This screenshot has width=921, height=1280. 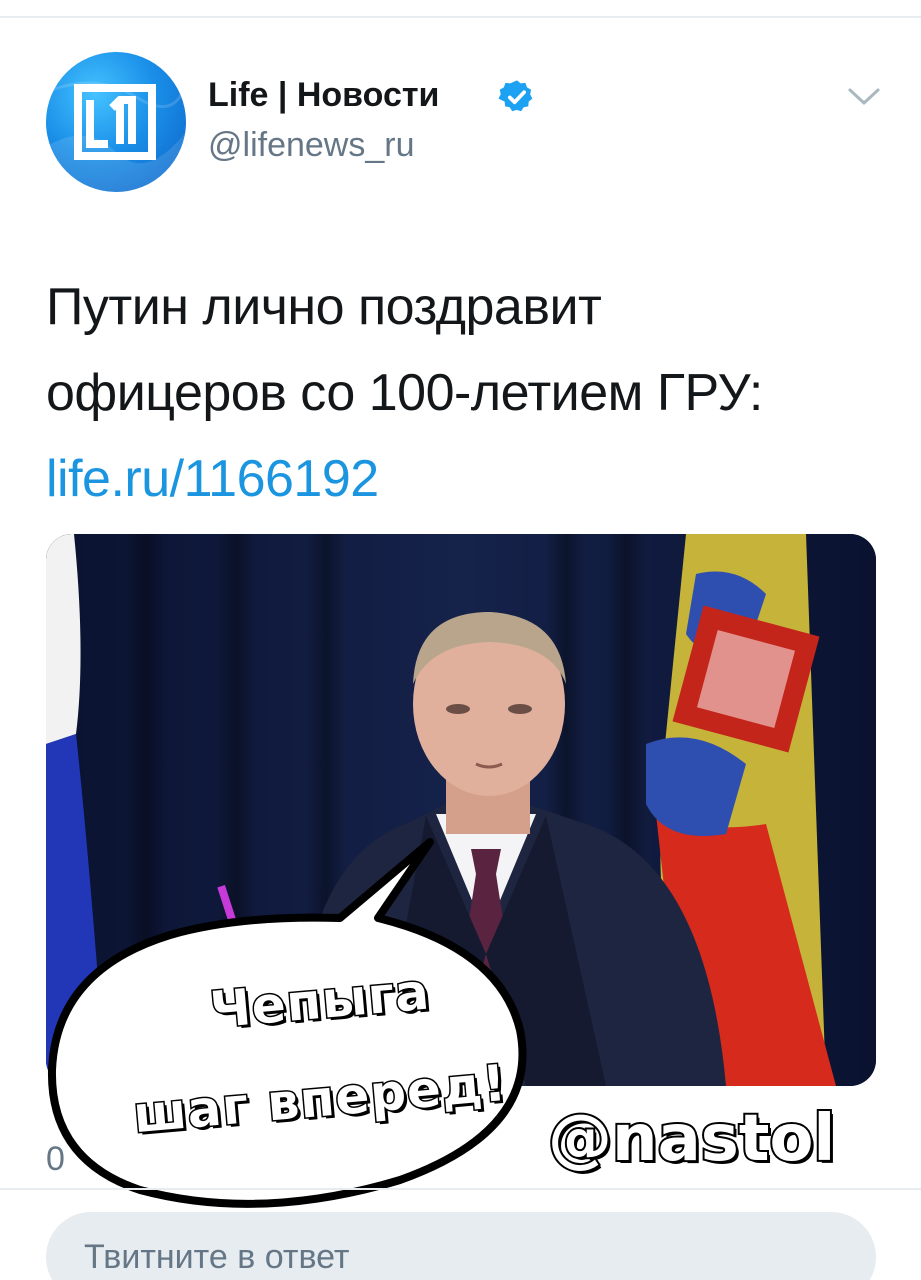 What do you see at coordinates (324, 307) in the screenshot?
I see `tweet-text-line-1: Путин лично поздравит` at bounding box center [324, 307].